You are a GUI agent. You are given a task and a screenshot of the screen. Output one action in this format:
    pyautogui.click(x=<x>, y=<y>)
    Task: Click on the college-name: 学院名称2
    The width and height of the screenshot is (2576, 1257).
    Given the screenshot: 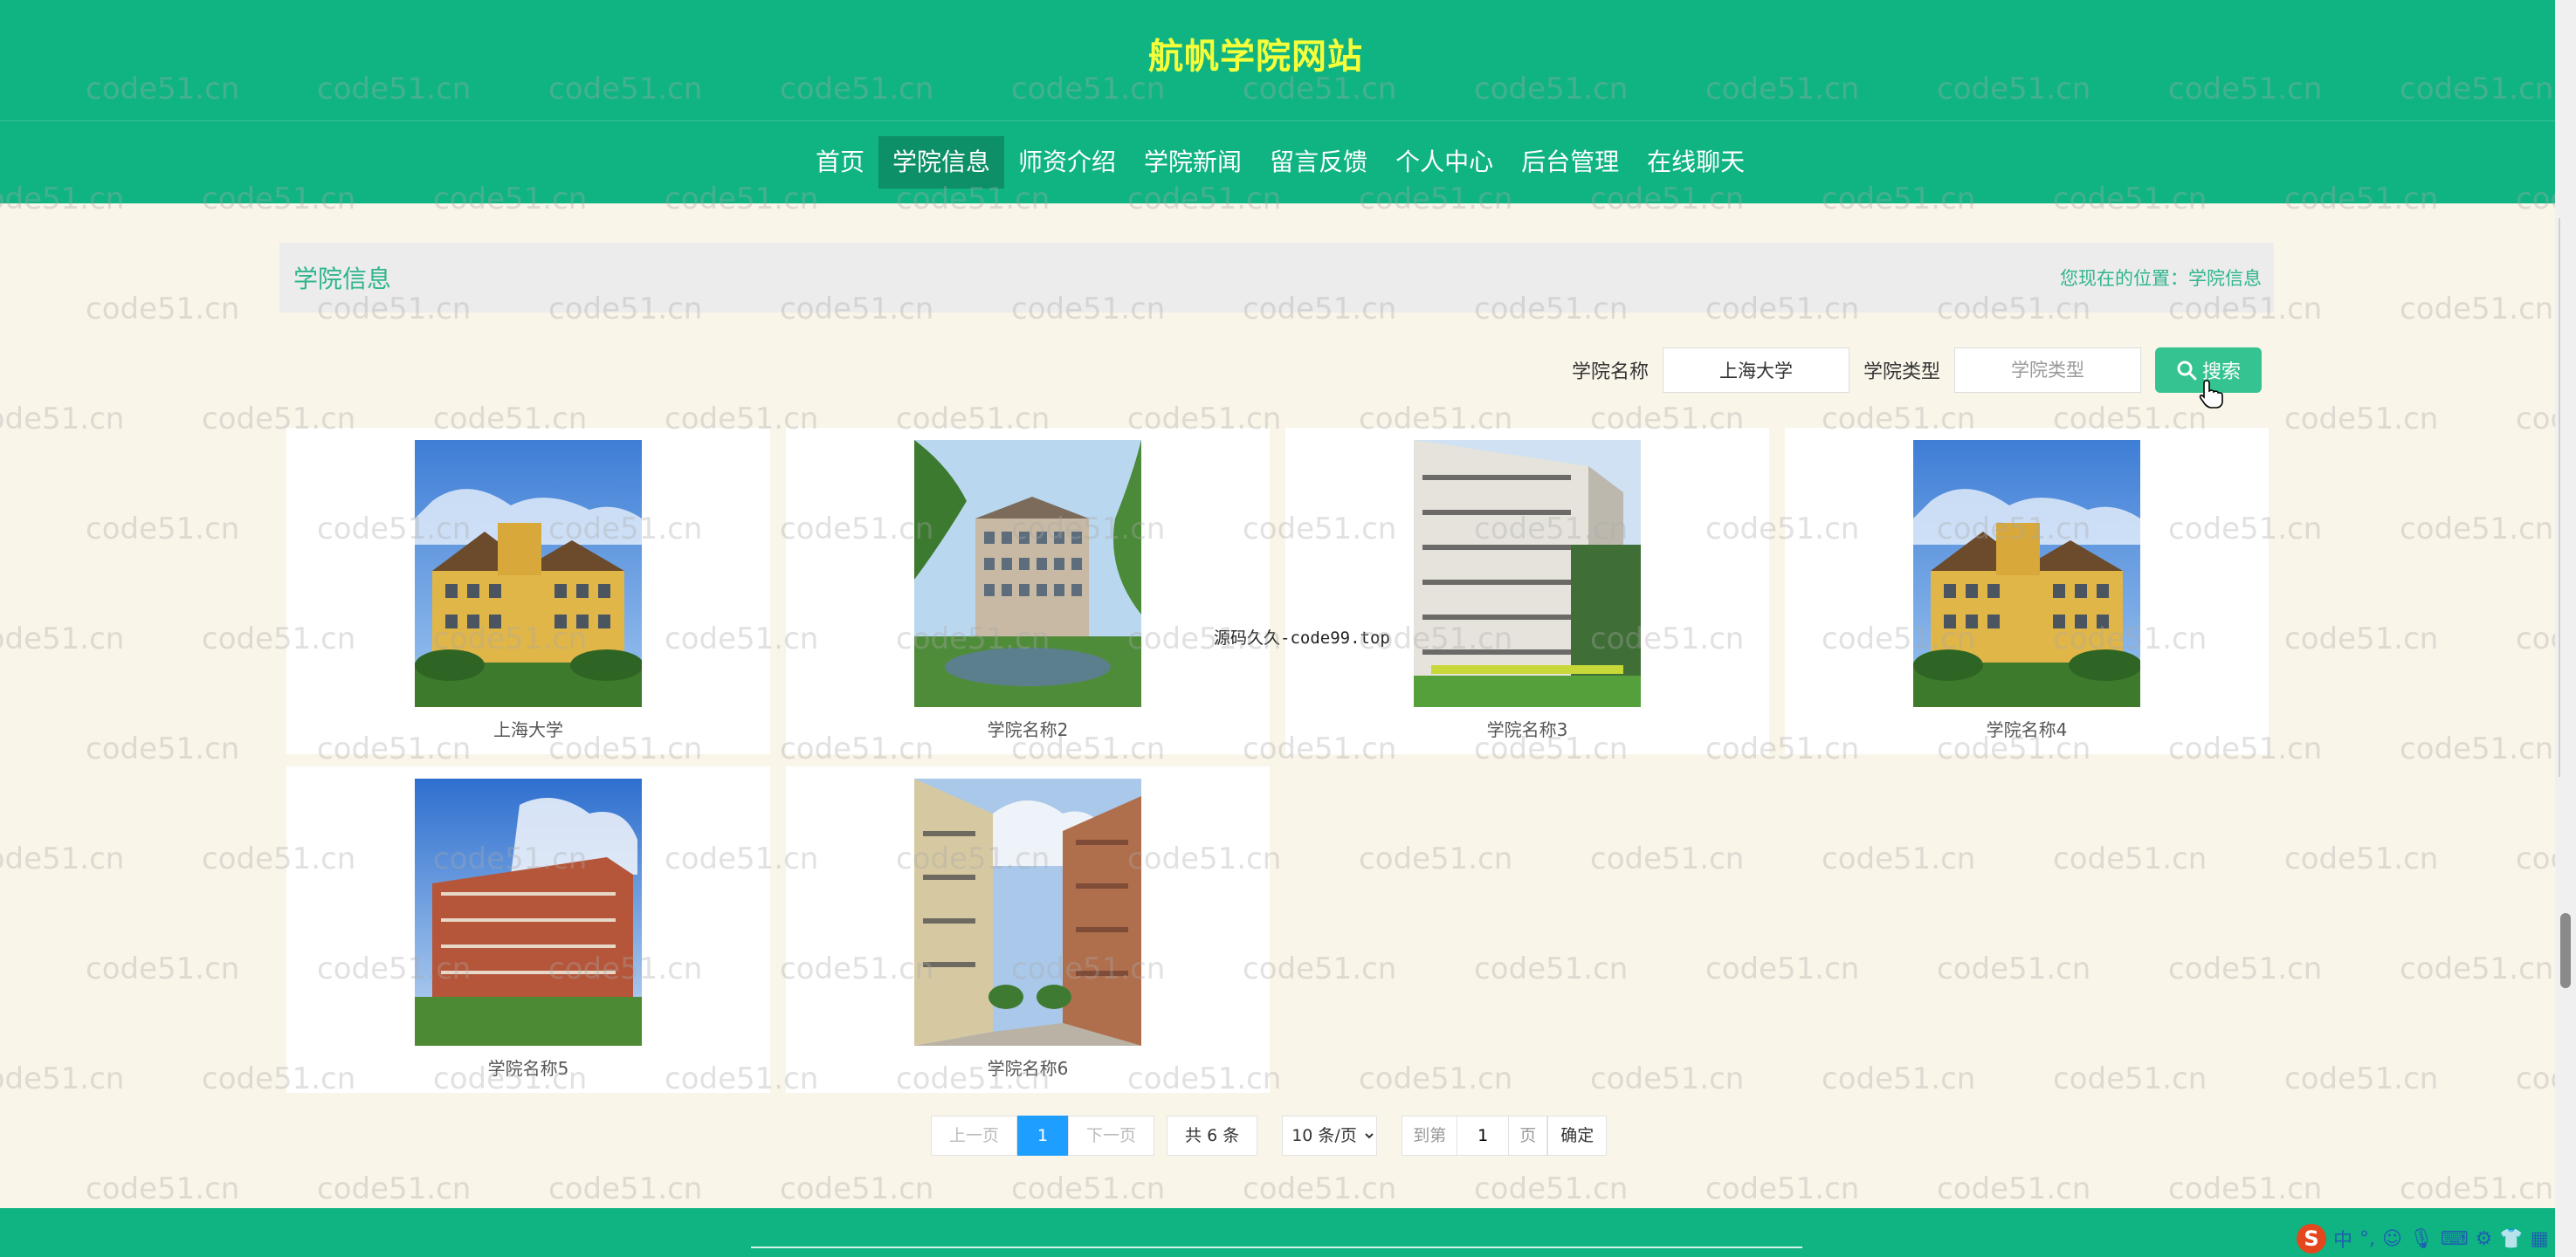 What is the action you would take?
    pyautogui.click(x=1028, y=728)
    